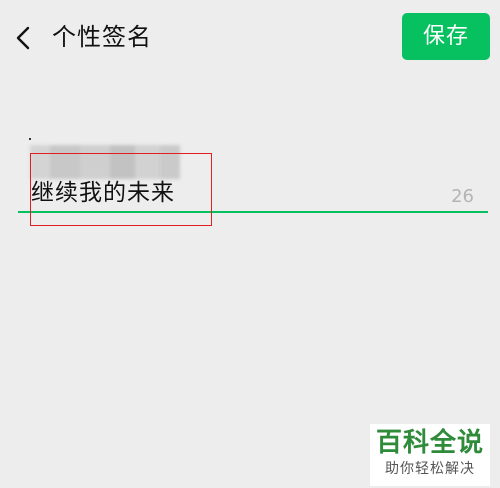 The width and height of the screenshot is (500, 488). I want to click on watermark-subtitle: 助你轻松解决, so click(430, 469).